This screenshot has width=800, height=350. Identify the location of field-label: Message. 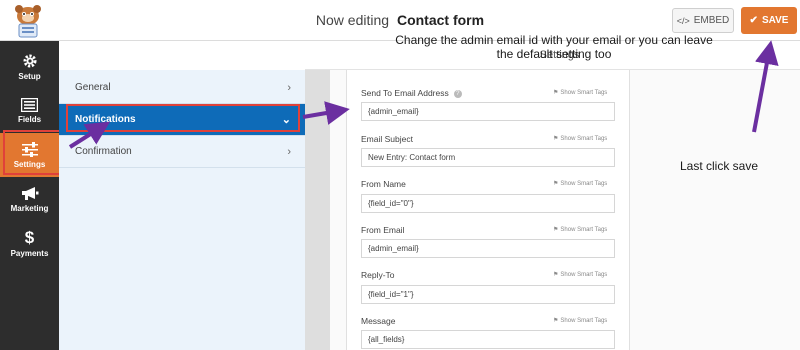
(378, 321).